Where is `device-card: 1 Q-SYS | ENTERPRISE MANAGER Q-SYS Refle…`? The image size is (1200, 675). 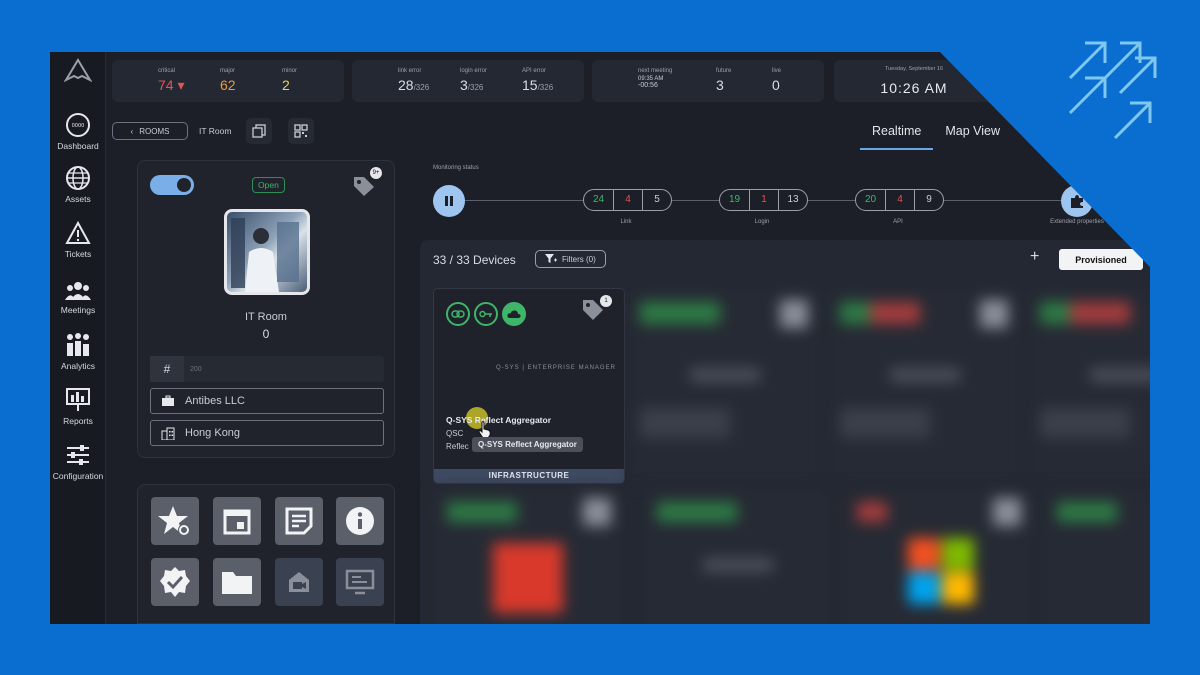 device-card: 1 Q-SYS | ENTERPRISE MANAGER Q-SYS Refle… is located at coordinates (529, 386).